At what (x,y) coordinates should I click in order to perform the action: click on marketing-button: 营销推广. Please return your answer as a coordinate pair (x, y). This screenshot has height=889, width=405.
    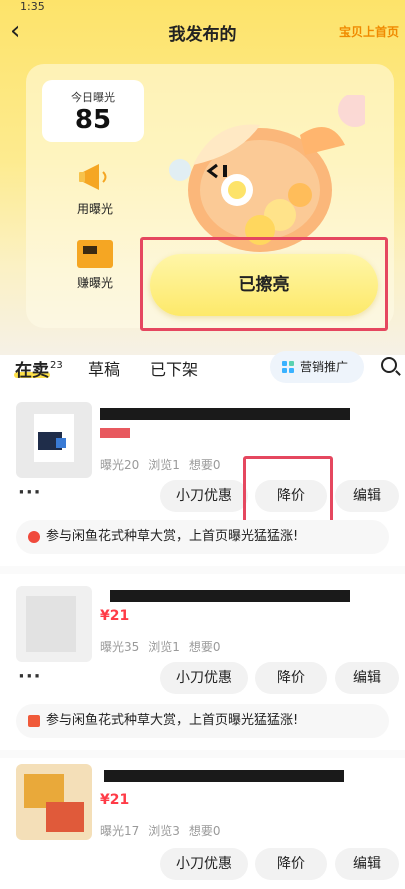
    Looking at the image, I should click on (317, 367).